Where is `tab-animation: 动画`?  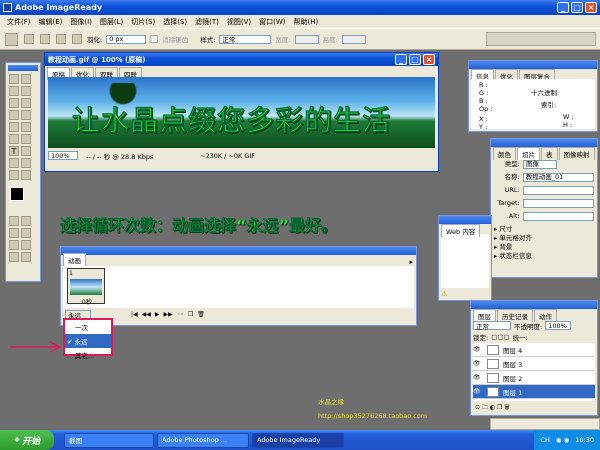
tab-animation: 动画 is located at coordinates (74, 259).